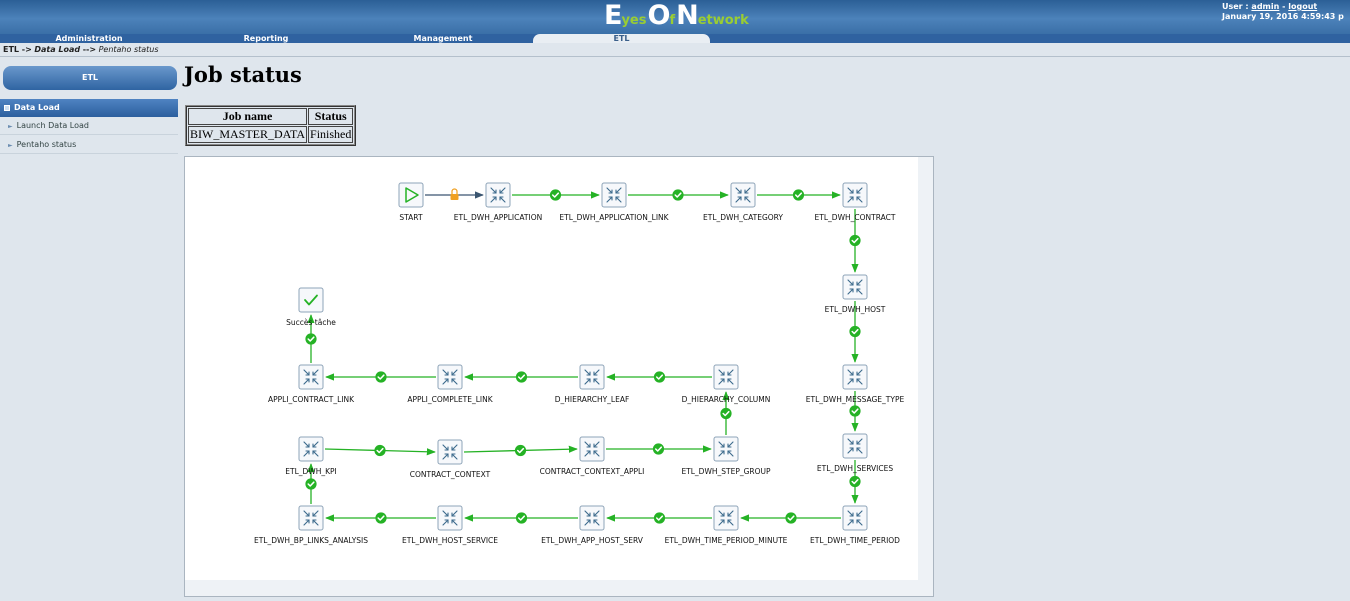  Describe the element at coordinates (450, 399) in the screenshot. I see `job-node-label: APPLI_COMPLETE_LINK` at that location.